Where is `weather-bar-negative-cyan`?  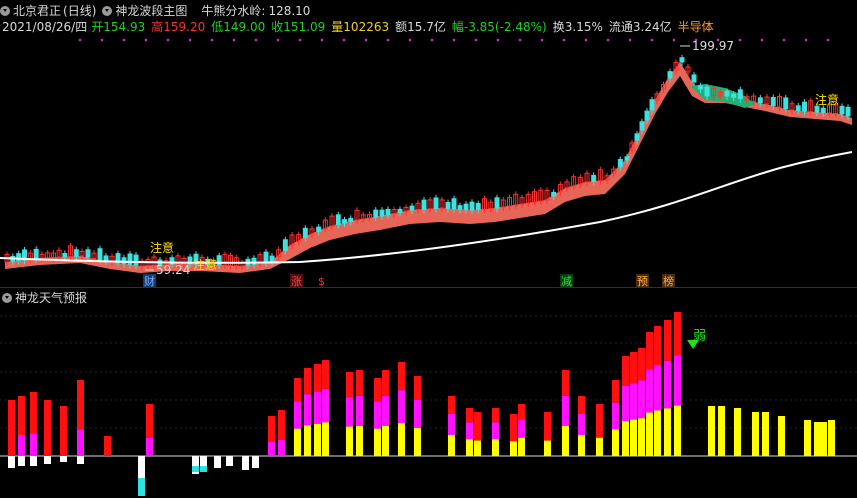 weather-bar-negative-cyan is located at coordinates (195, 469).